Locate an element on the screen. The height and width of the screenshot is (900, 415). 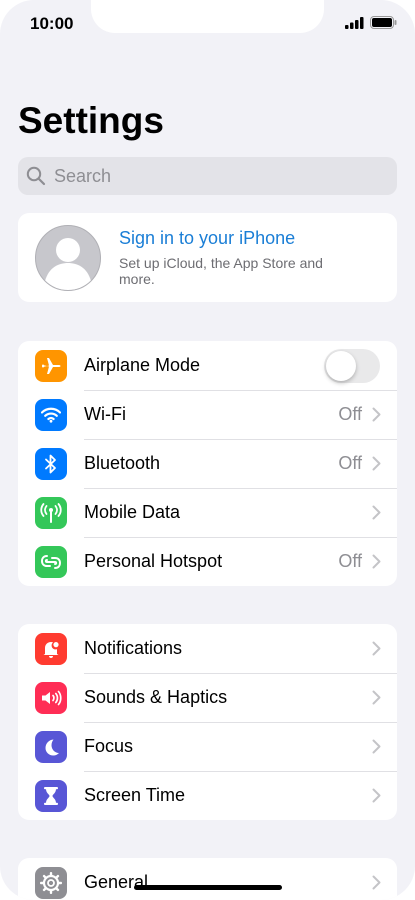
row-screen-time: Screen Time is located at coordinates (207, 795).